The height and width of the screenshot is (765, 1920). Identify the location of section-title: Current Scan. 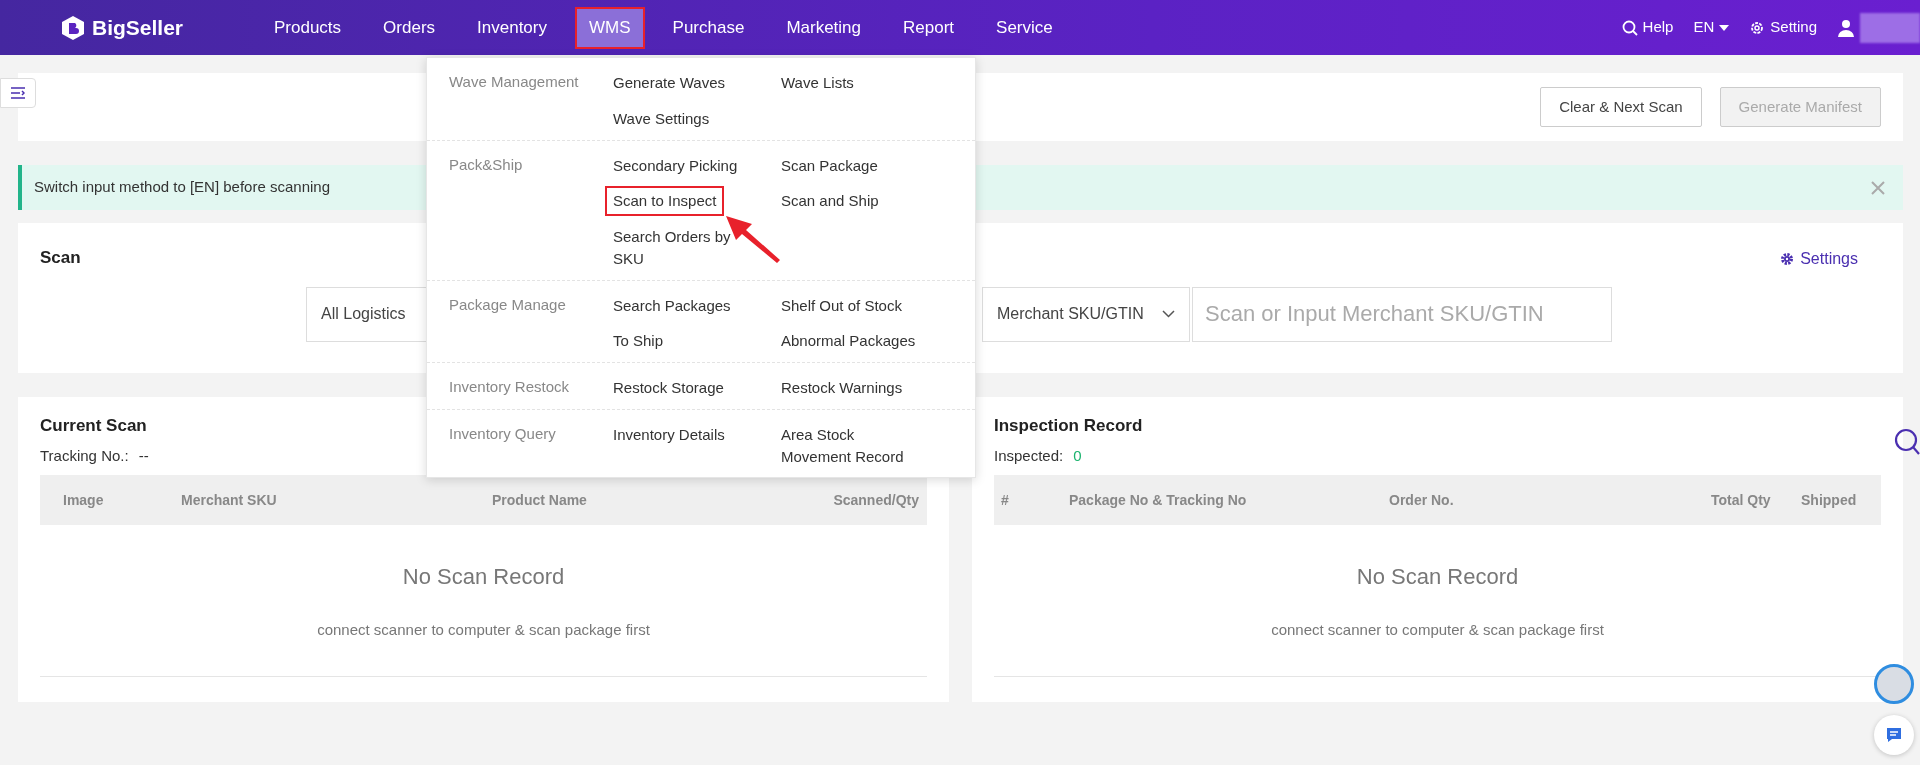
(93, 426).